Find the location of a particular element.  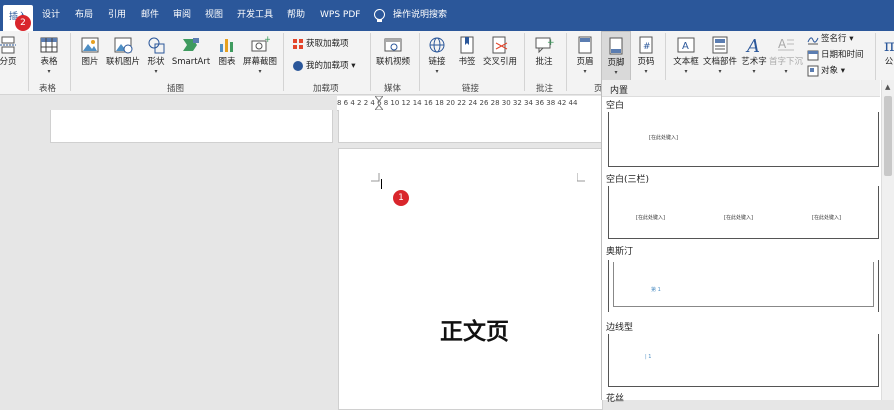

page-number-button: # 页码 ▾ is located at coordinates (646, 55).